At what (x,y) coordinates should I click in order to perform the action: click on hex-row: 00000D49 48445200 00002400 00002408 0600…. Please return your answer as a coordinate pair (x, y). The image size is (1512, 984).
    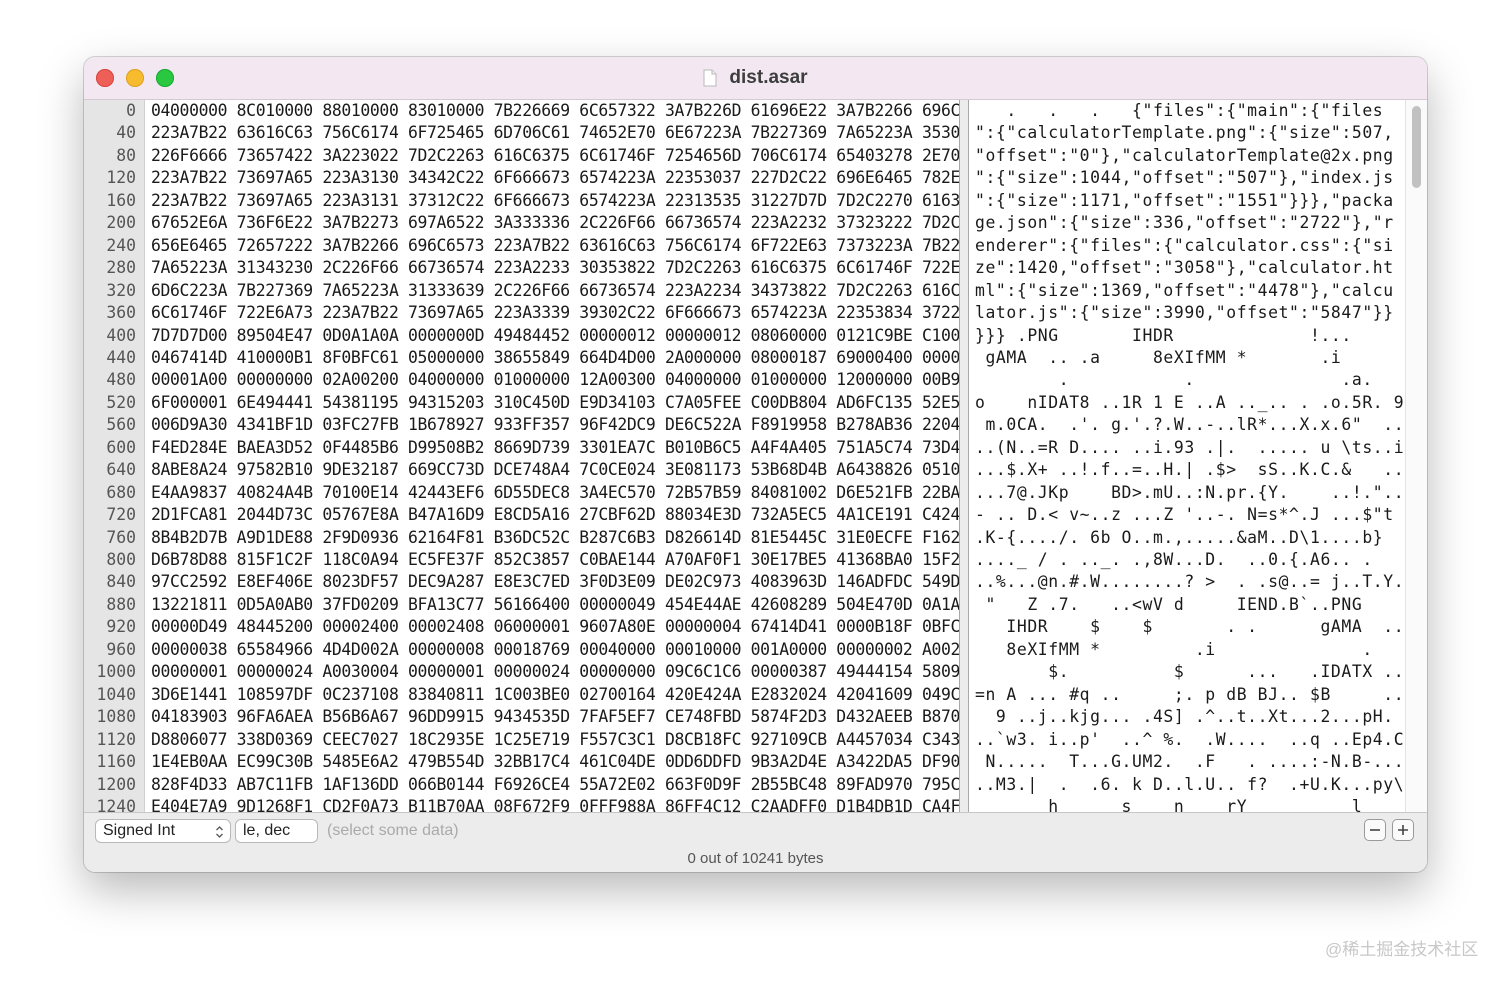
    Looking at the image, I should click on (574, 627).